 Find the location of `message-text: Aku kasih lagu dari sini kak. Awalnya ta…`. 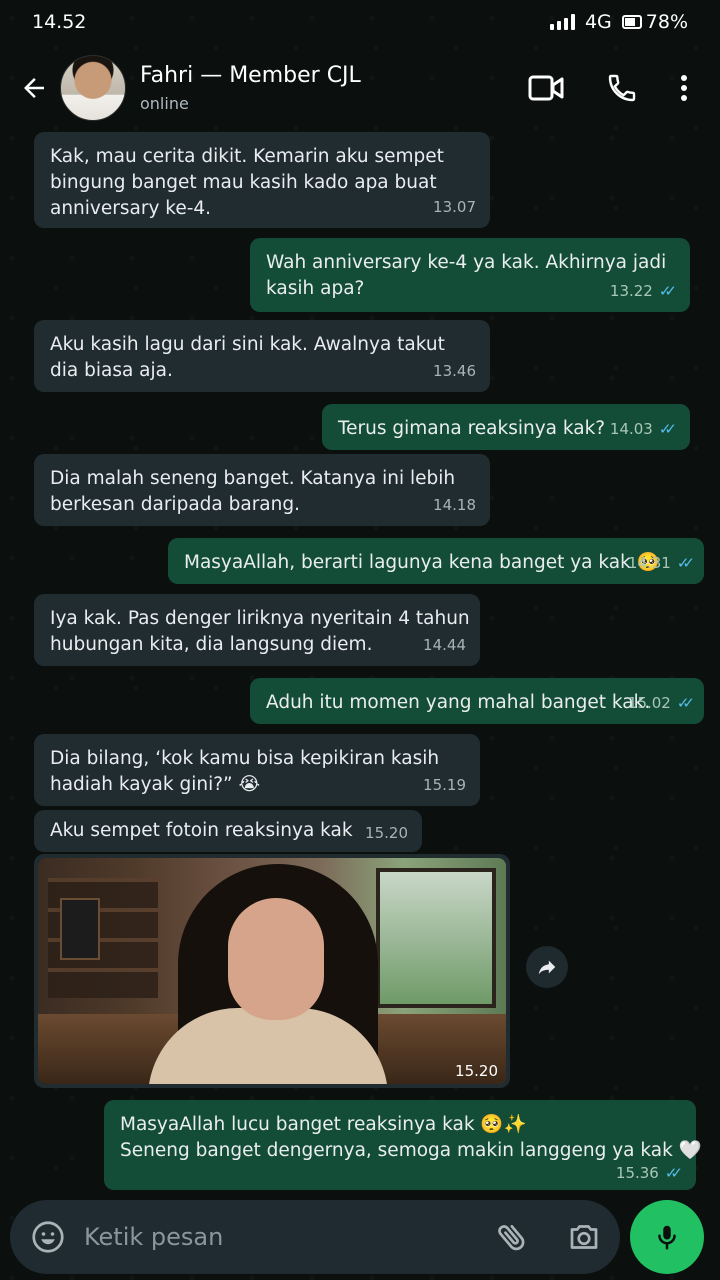

message-text: Aku kasih lagu dari sini kak. Awalnya ta… is located at coordinates (247, 344).